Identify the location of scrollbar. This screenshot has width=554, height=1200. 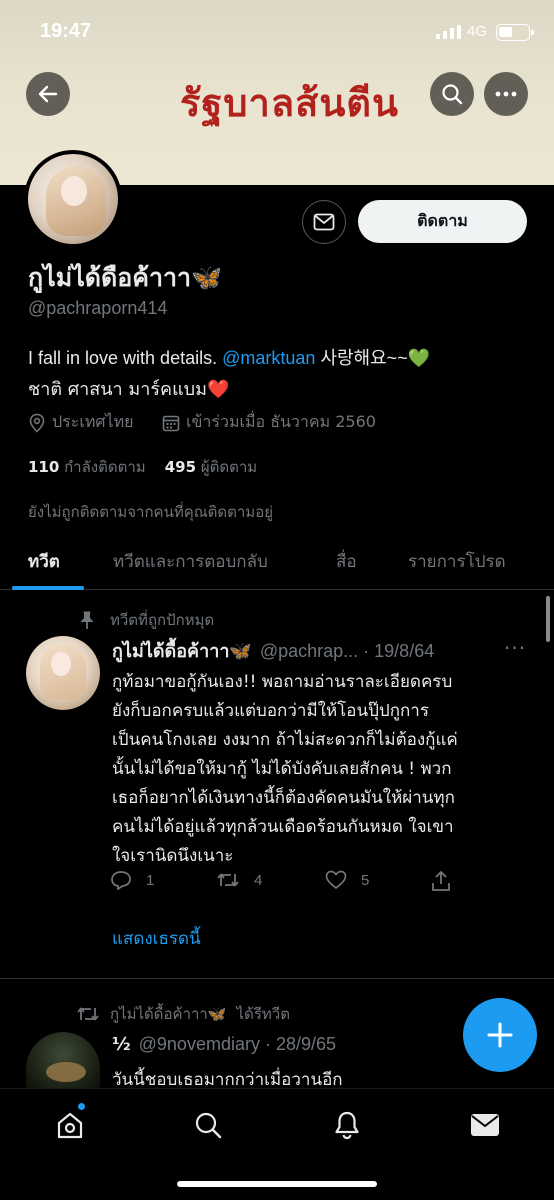
(548, 619).